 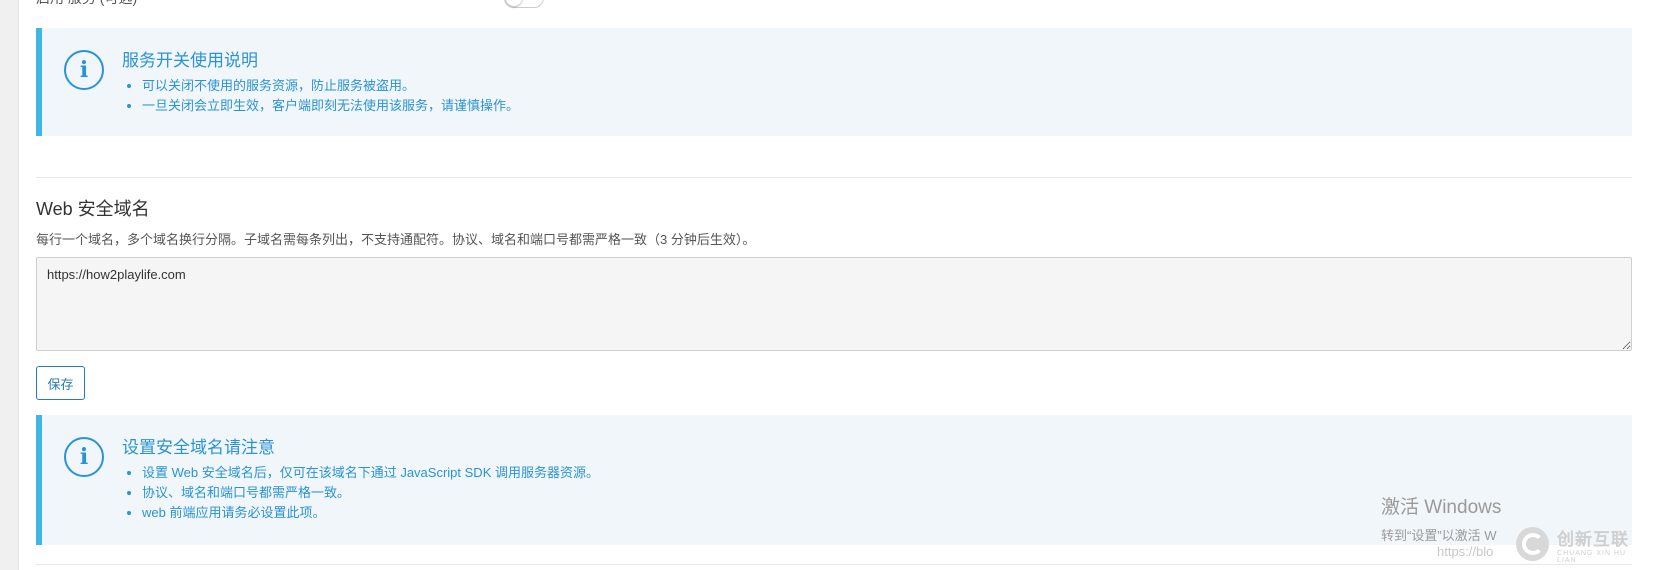 I want to click on watermark-title: 激活 Windows, so click(x=1441, y=507).